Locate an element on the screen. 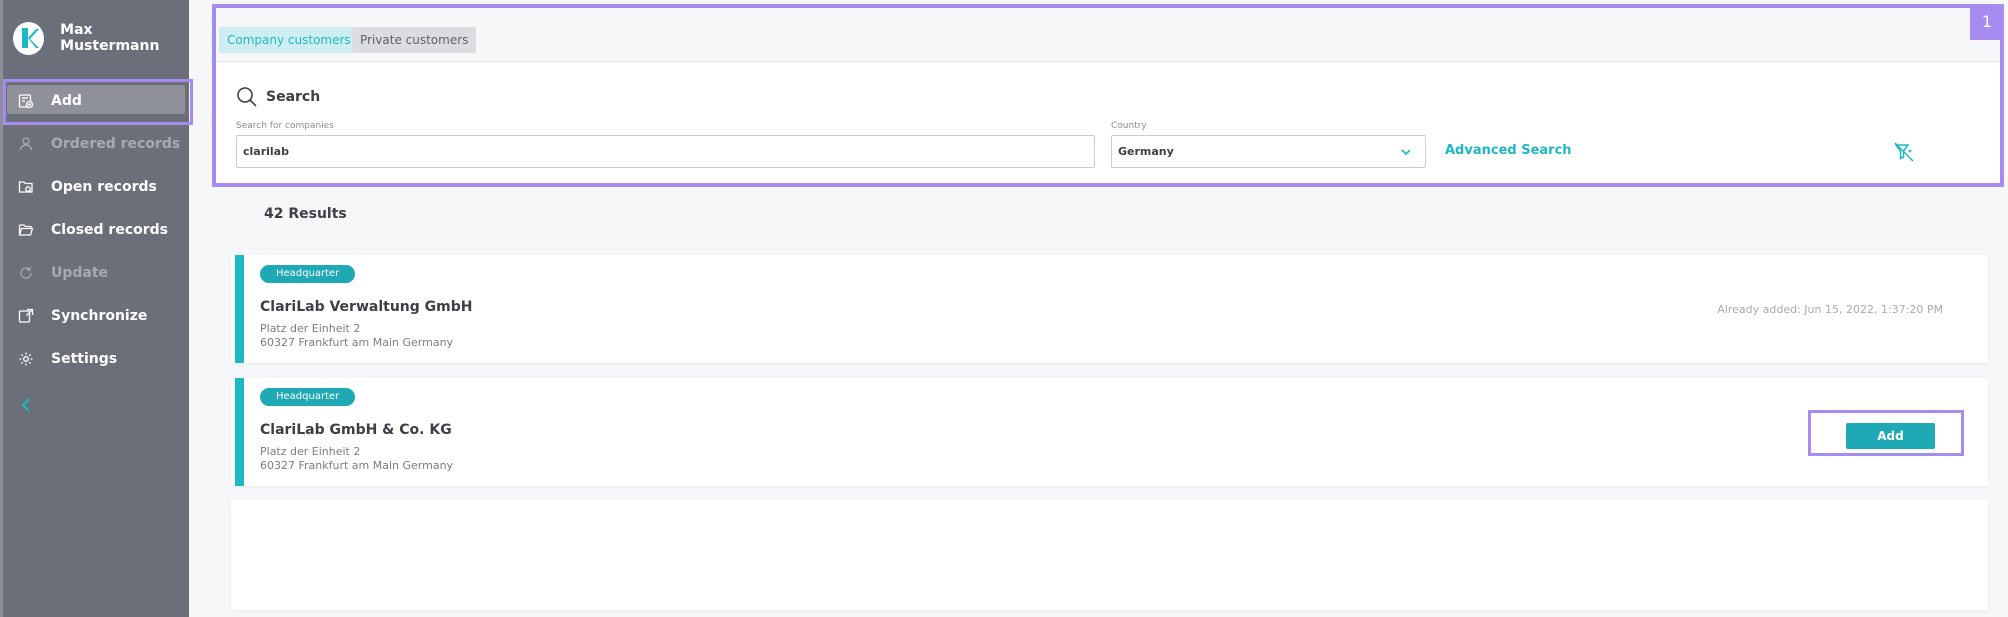  clear-filter-icon is located at coordinates (1904, 154).